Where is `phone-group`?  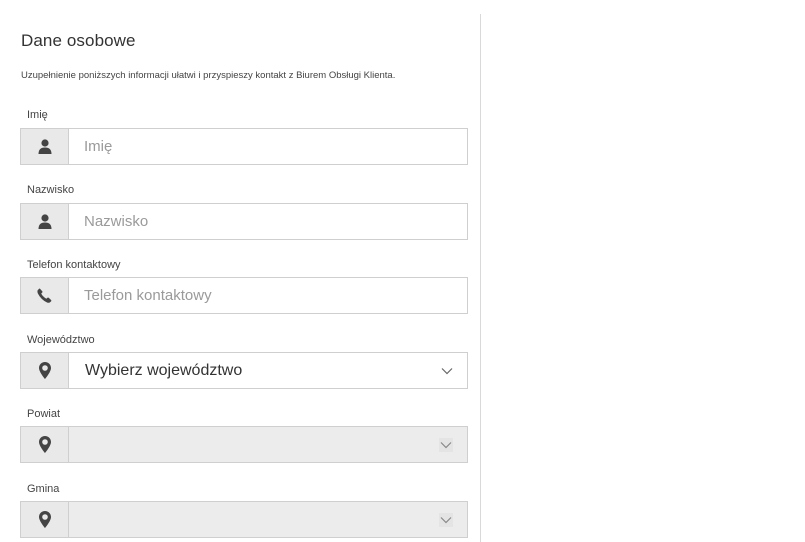
phone-group is located at coordinates (244, 295).